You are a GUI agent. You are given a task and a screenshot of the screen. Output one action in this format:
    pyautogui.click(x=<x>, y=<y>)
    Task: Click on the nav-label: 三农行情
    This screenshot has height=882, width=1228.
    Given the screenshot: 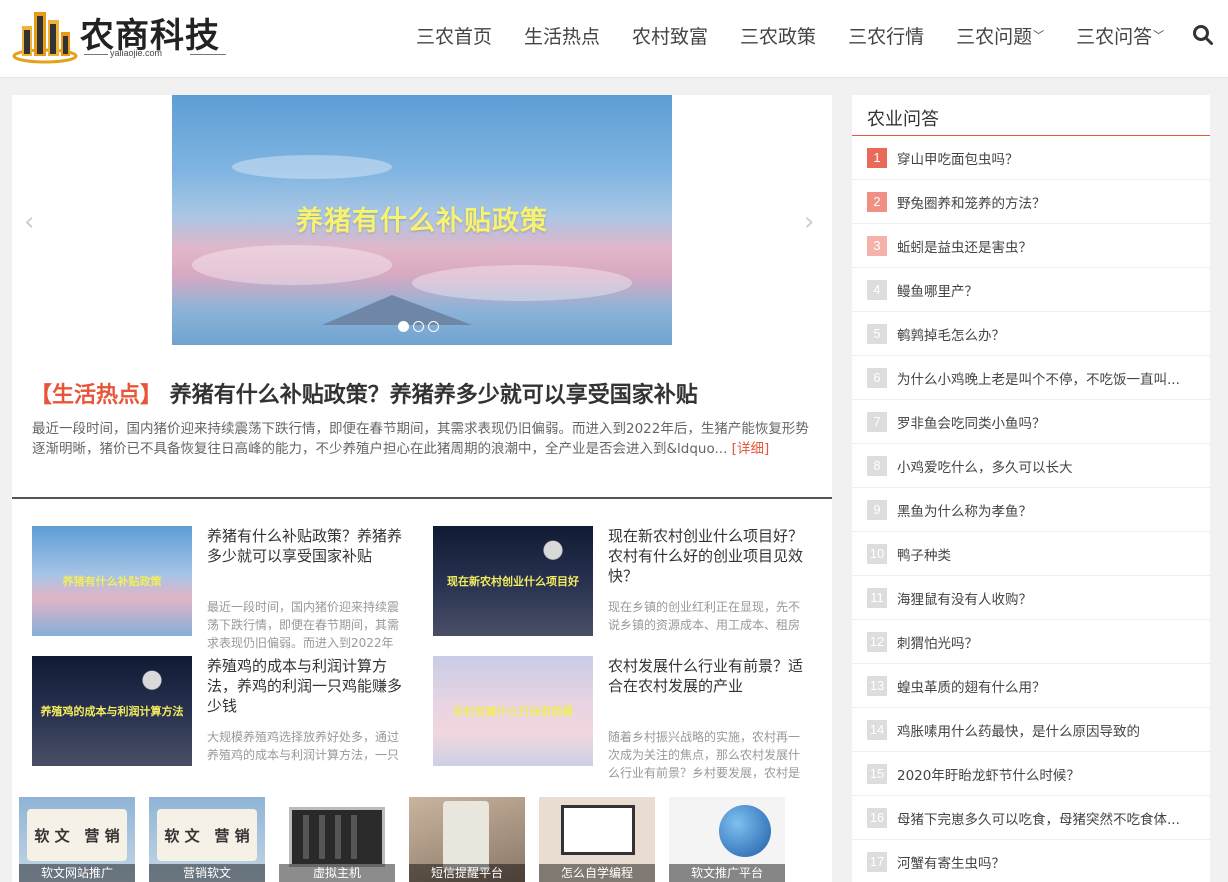 What is the action you would take?
    pyautogui.click(x=886, y=36)
    